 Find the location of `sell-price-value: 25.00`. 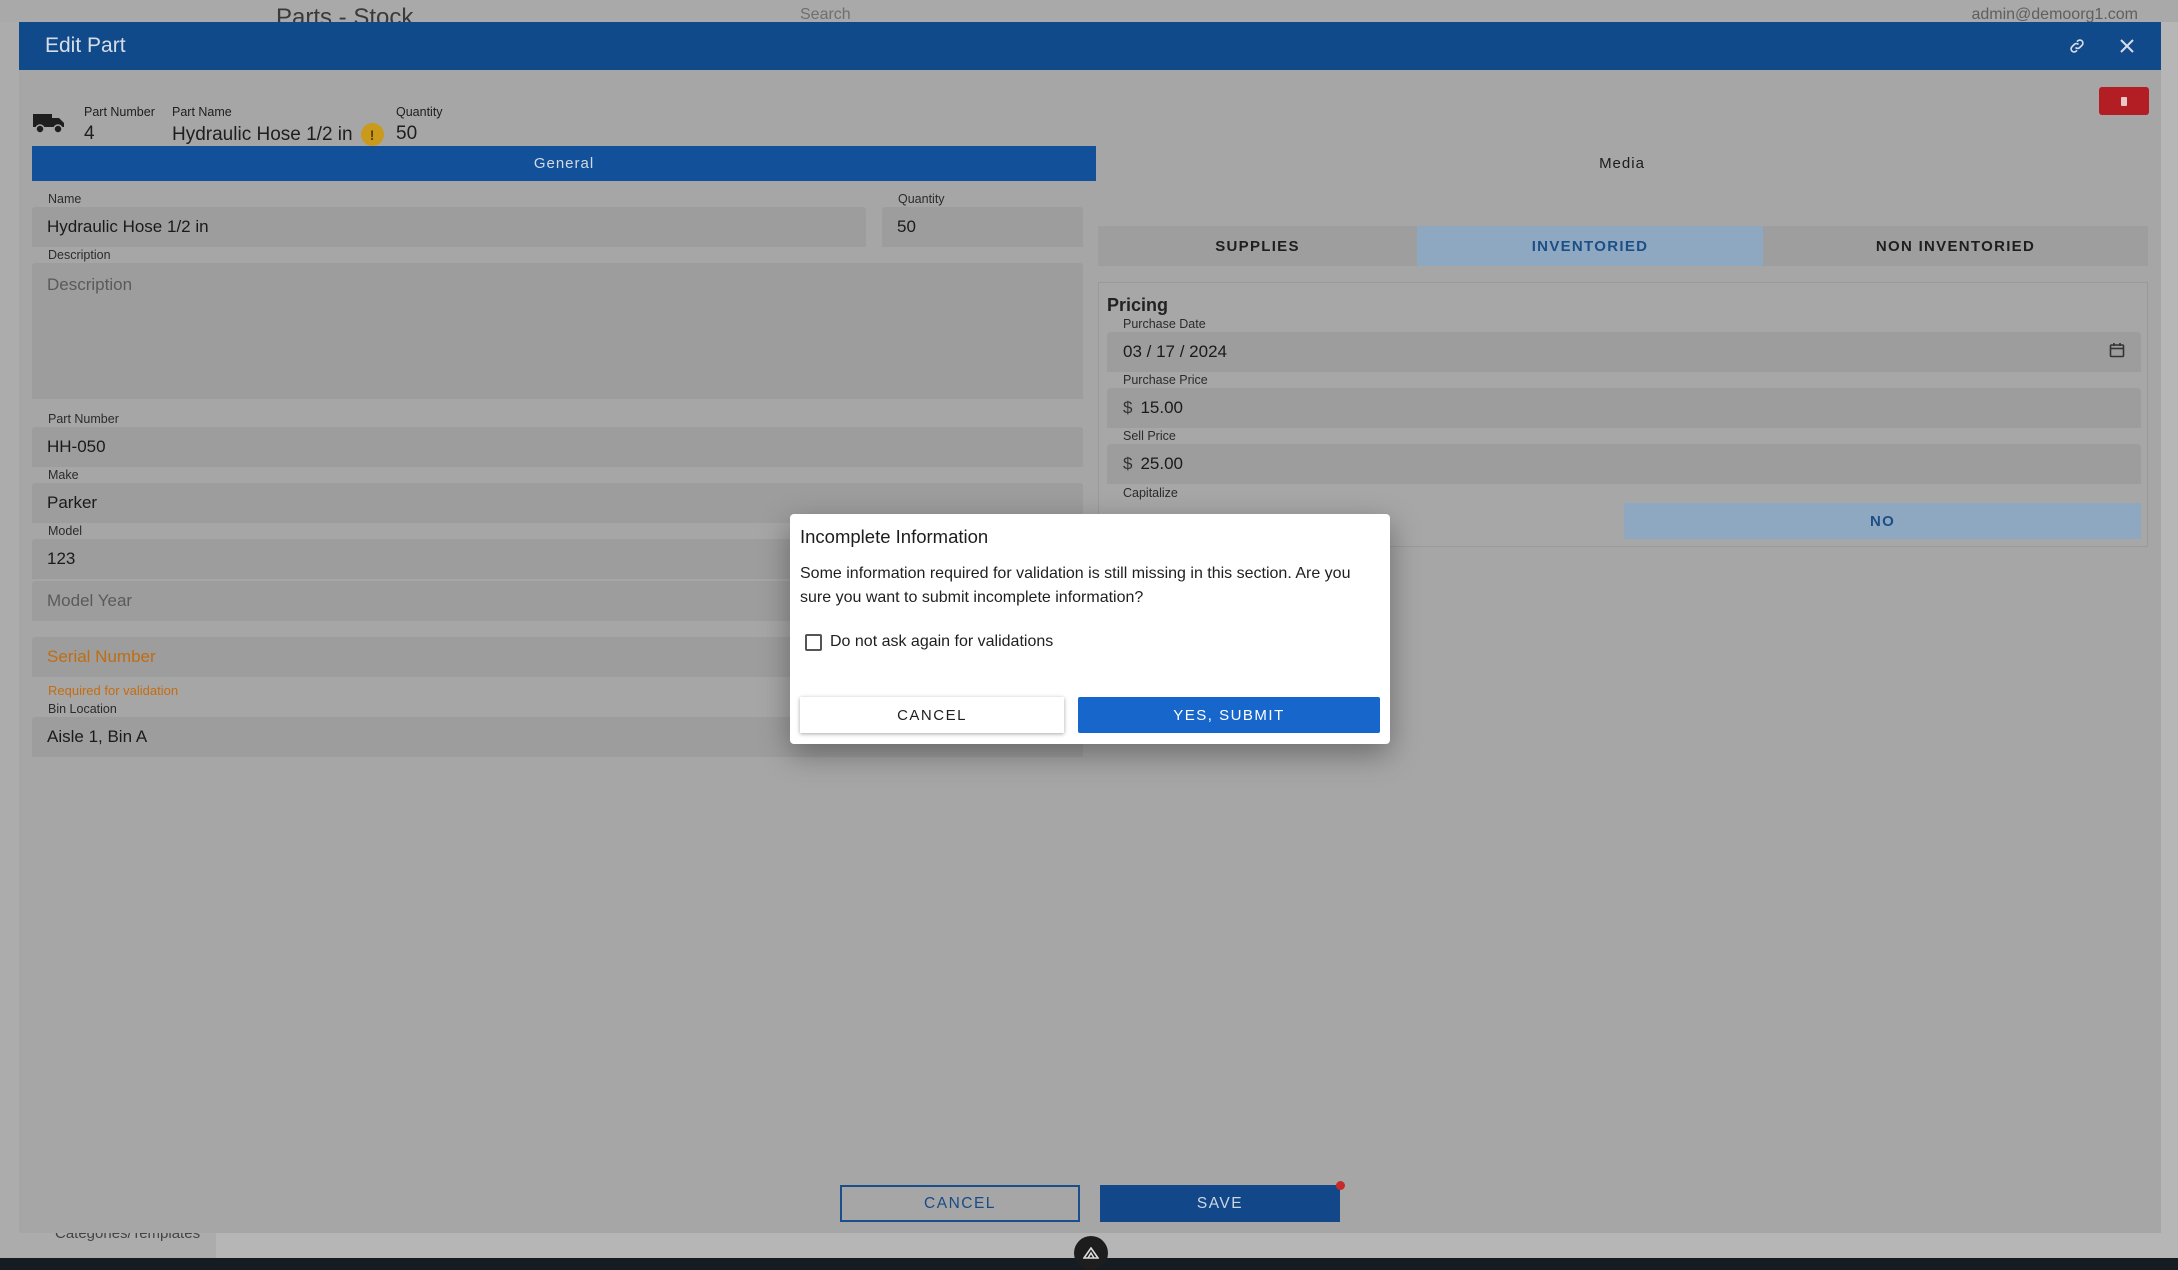

sell-price-value: 25.00 is located at coordinates (1162, 463).